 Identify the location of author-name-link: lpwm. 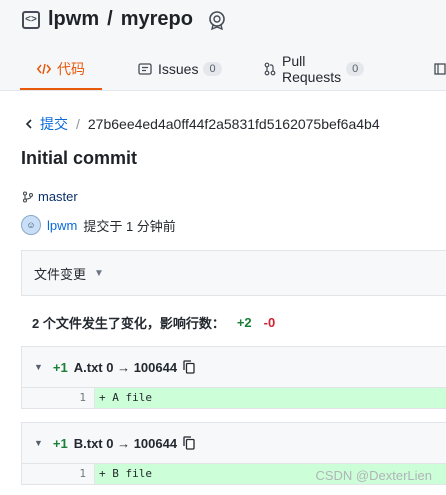
(62, 225).